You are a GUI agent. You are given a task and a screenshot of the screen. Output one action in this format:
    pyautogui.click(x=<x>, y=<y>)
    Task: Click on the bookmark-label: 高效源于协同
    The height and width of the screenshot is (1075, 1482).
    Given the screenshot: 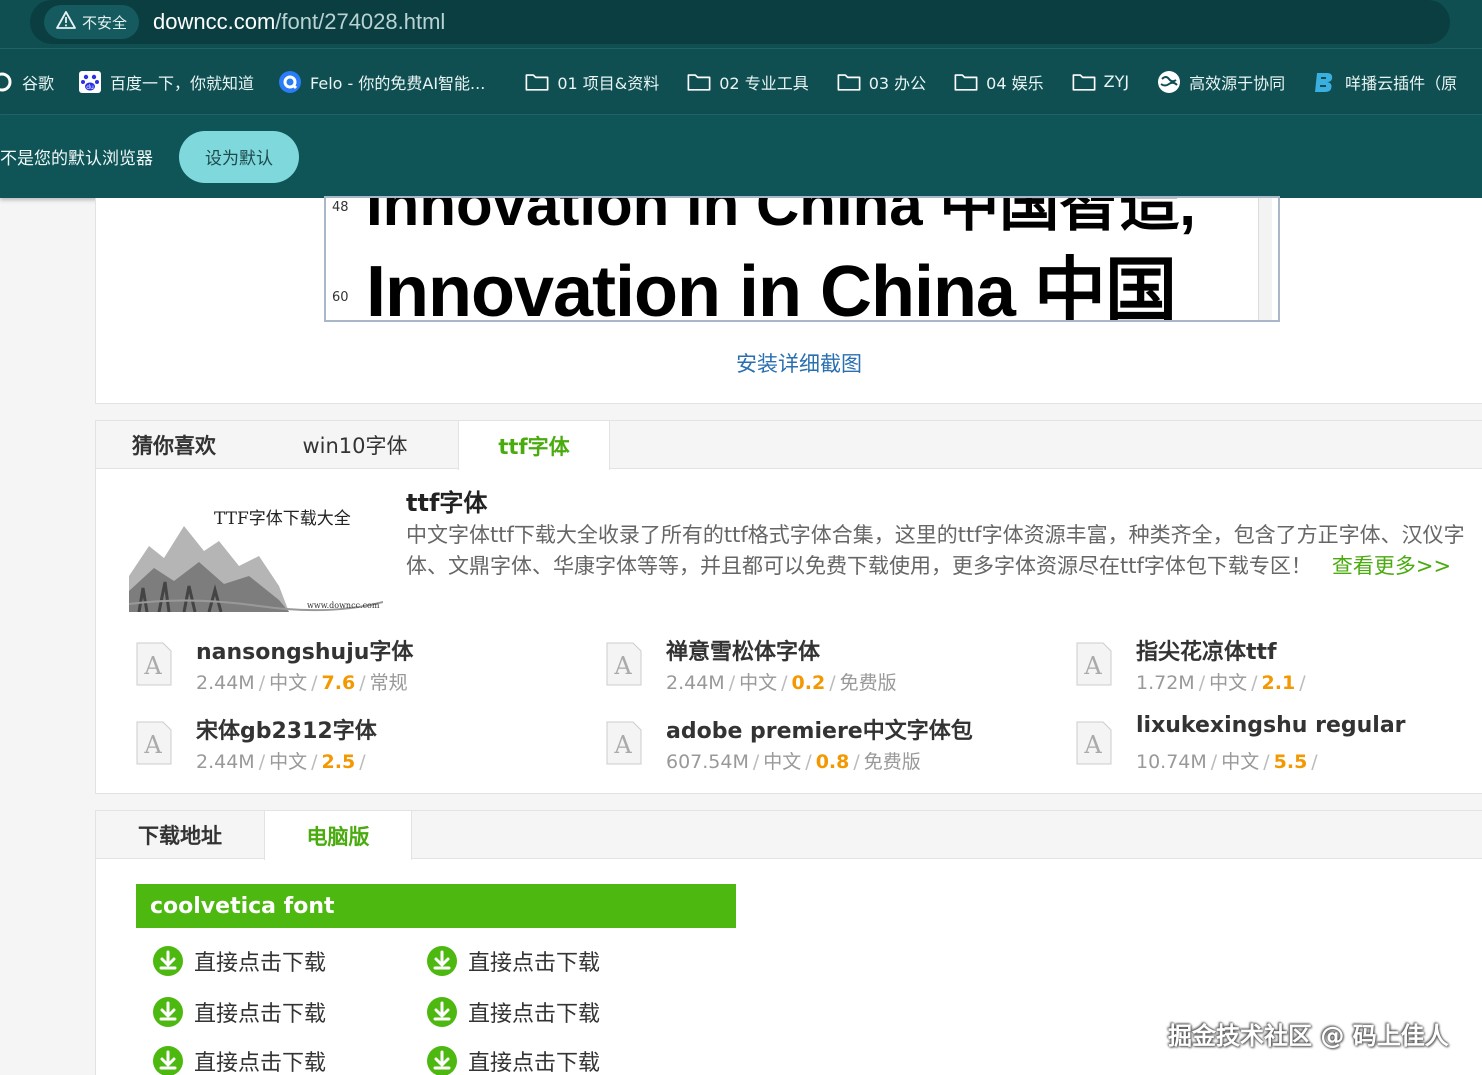 What is the action you would take?
    pyautogui.click(x=1237, y=83)
    